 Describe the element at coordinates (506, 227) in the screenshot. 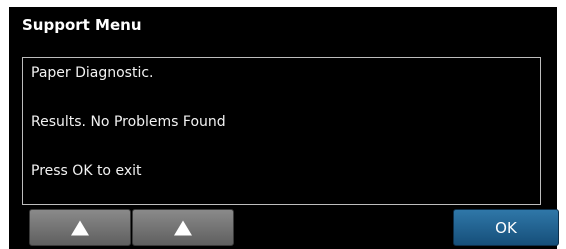

I see `ok-button: OK` at that location.